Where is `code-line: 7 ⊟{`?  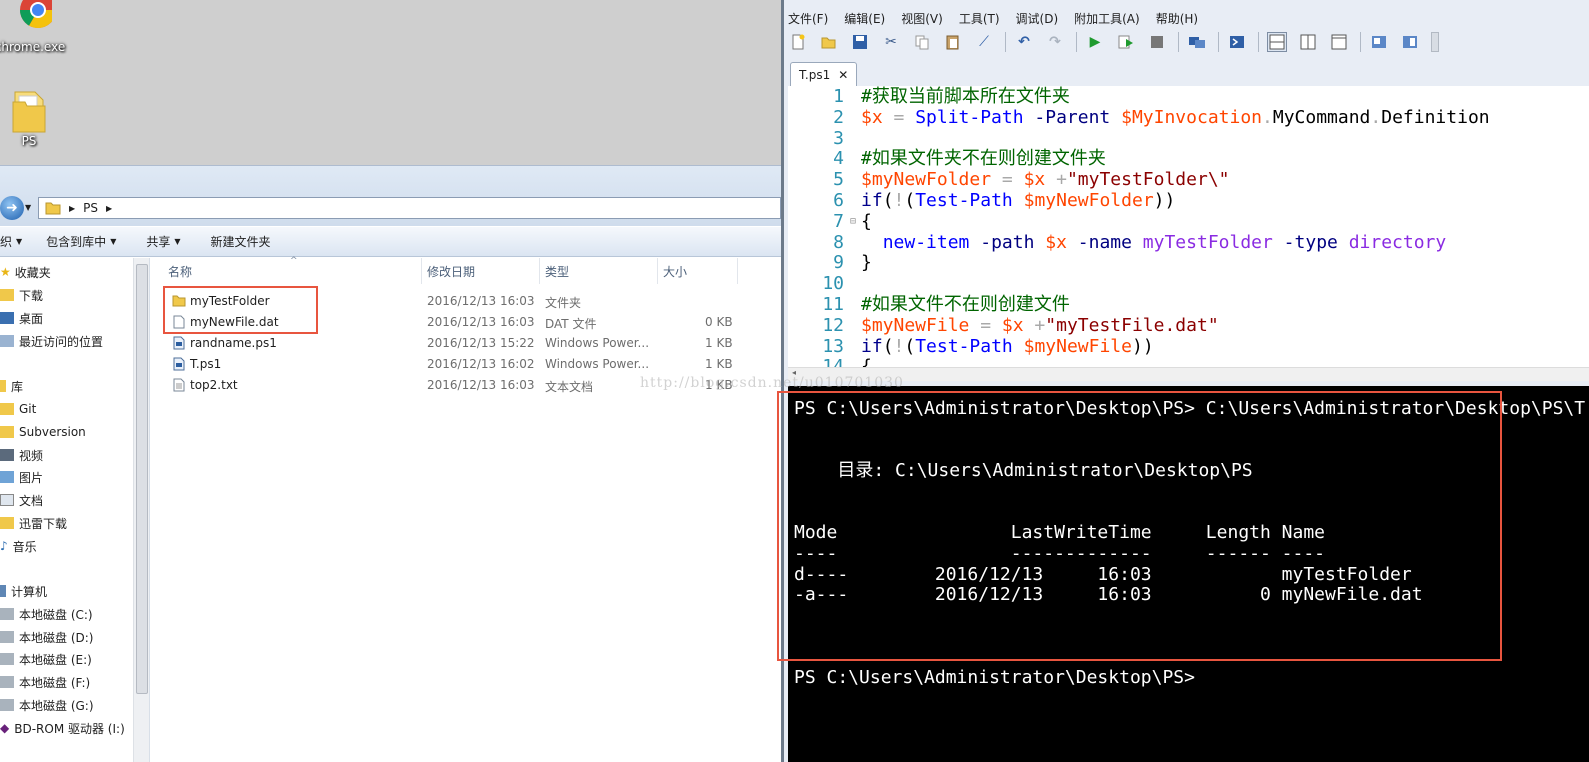
code-line: 7 ⊟{ is located at coordinates (1188, 221).